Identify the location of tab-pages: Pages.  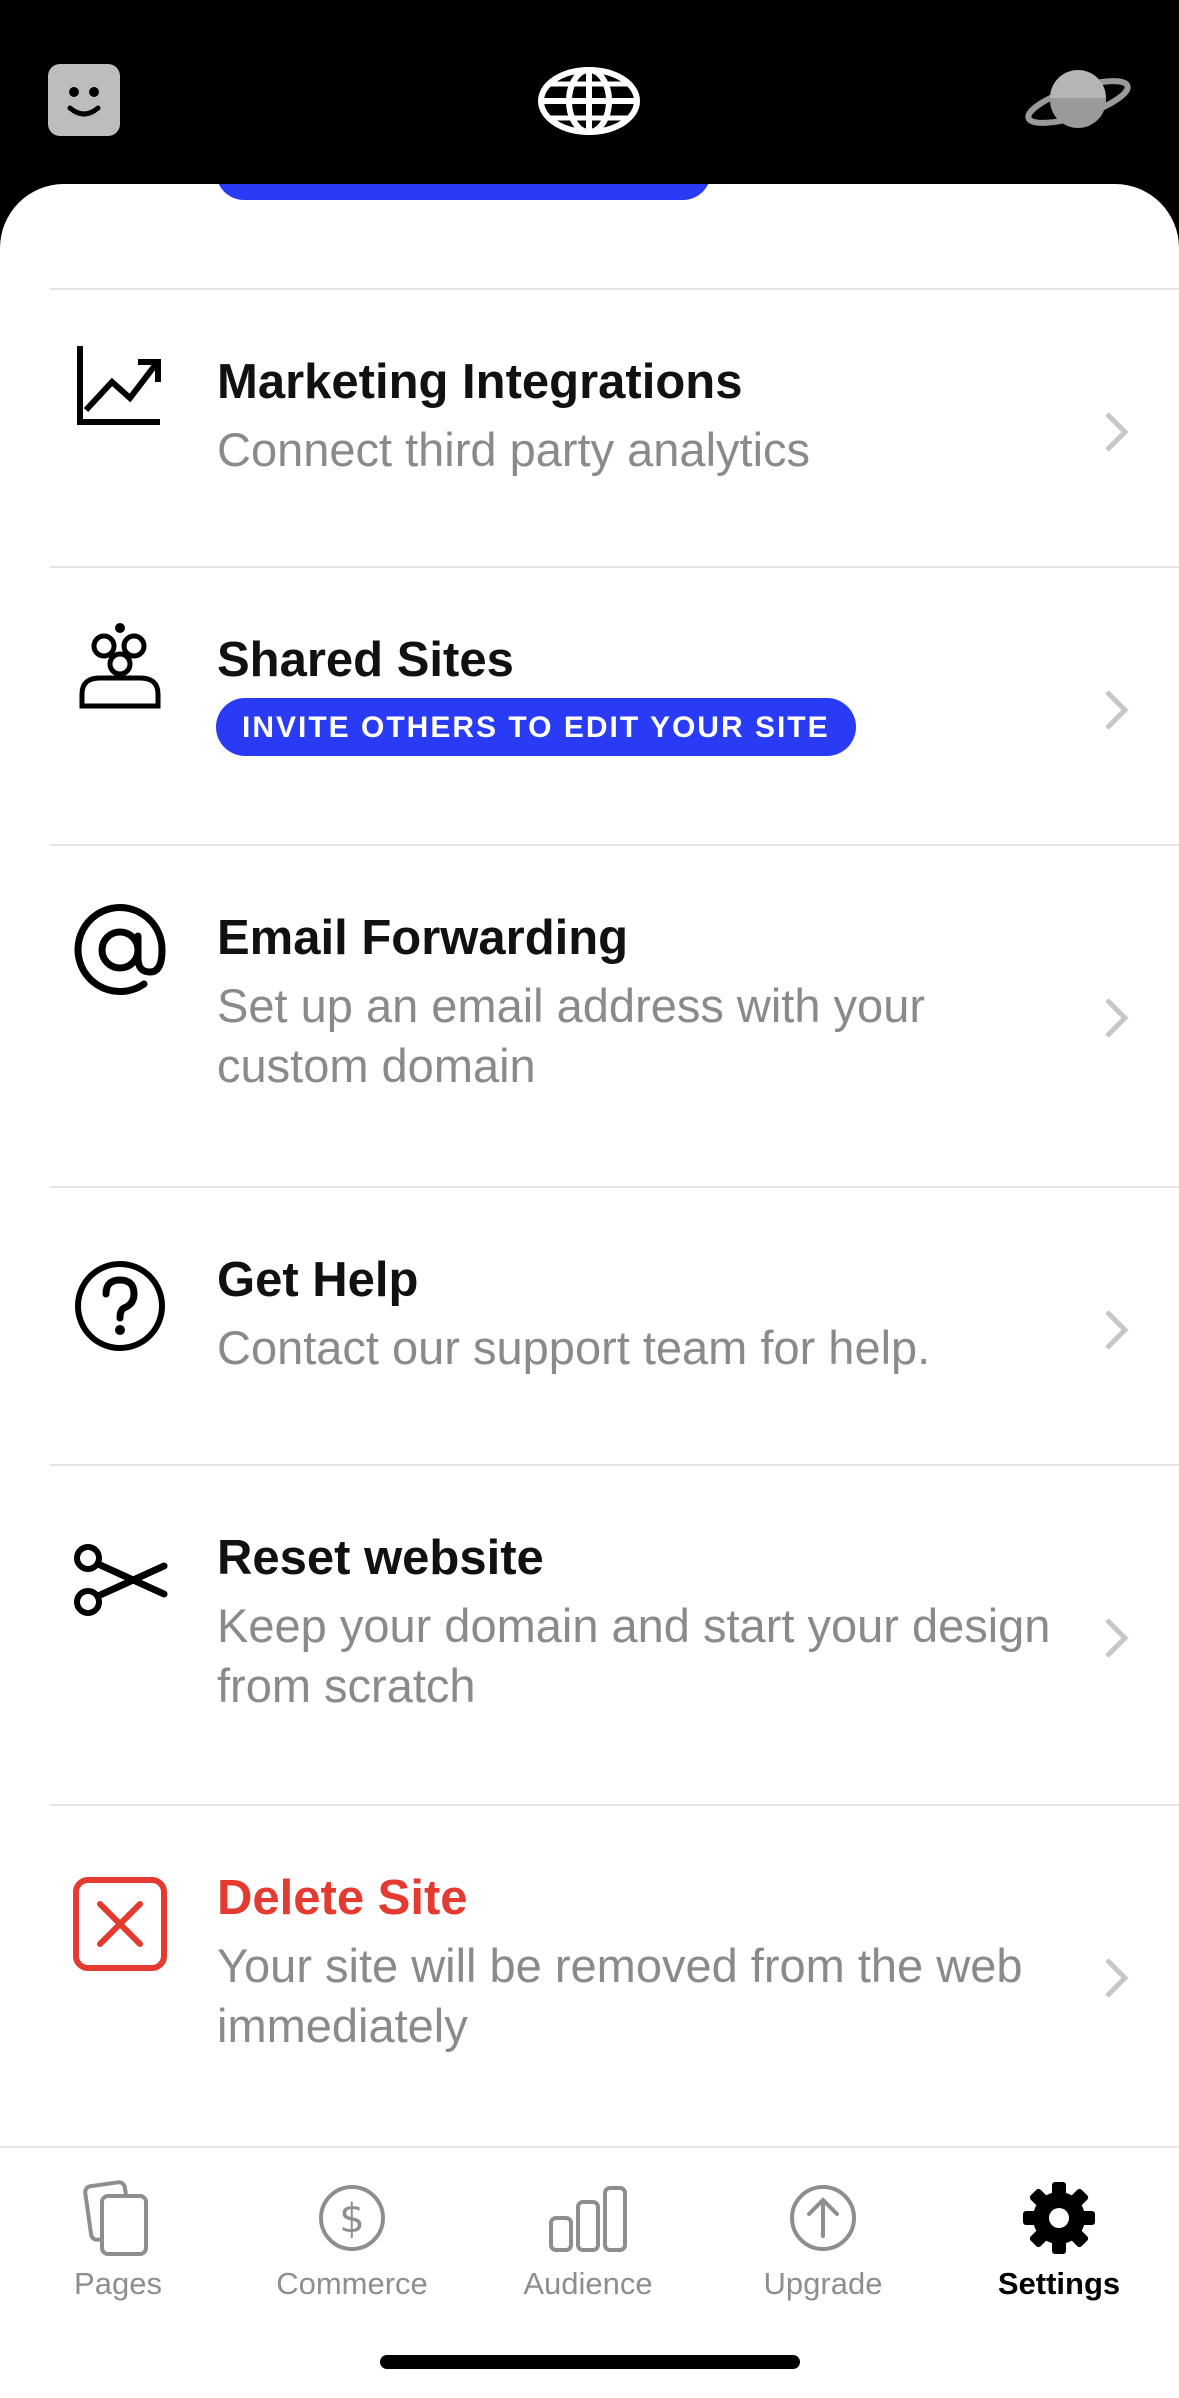
(118, 2235).